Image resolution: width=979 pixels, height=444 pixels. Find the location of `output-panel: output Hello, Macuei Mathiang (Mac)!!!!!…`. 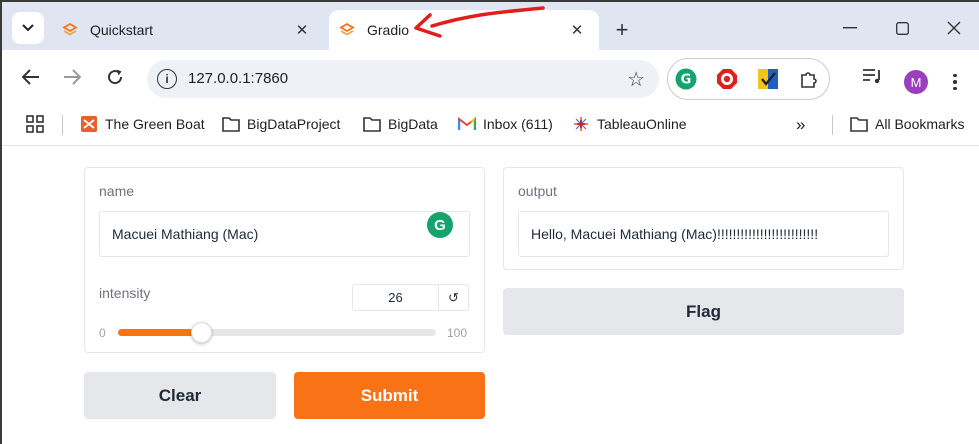

output-panel: output Hello, Macuei Mathiang (Mac)!!!!!… is located at coordinates (703, 218).